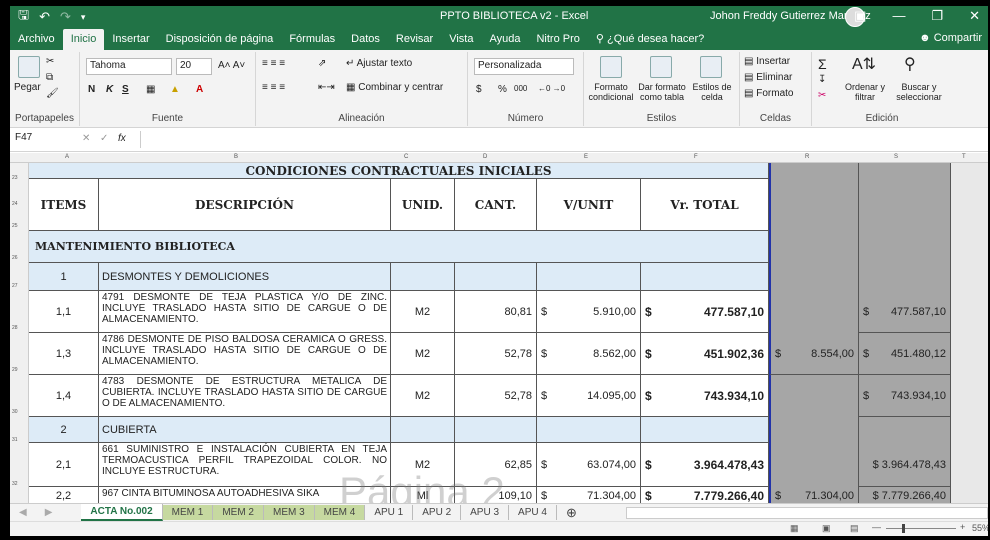 The image size is (990, 540). Describe the element at coordinates (312, 41) in the screenshot. I see `tab-formulas: Fórmulas` at that location.